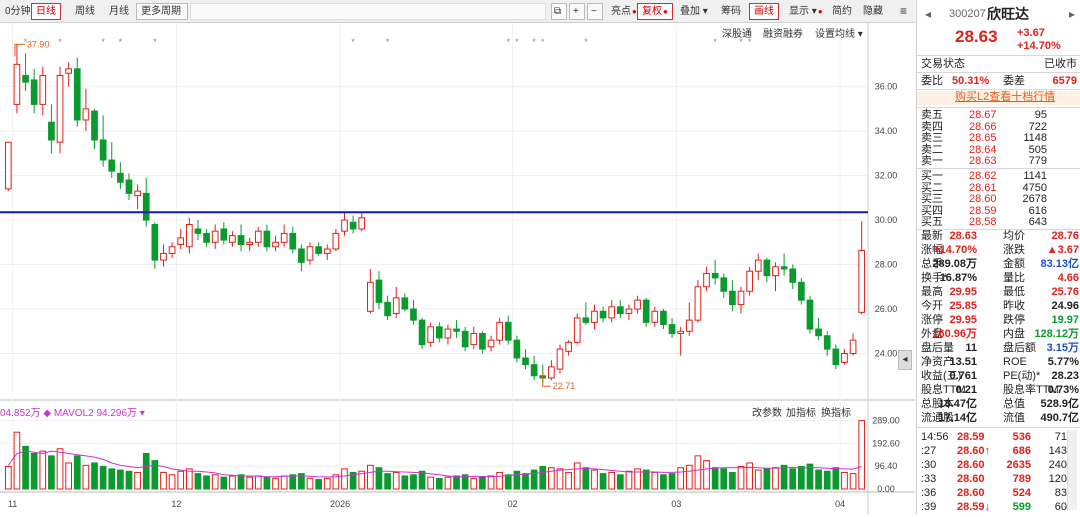 The height and width of the screenshot is (517, 1080). Describe the element at coordinates (836, 411) in the screenshot. I see `switch-indicator-button: 换指标` at that location.